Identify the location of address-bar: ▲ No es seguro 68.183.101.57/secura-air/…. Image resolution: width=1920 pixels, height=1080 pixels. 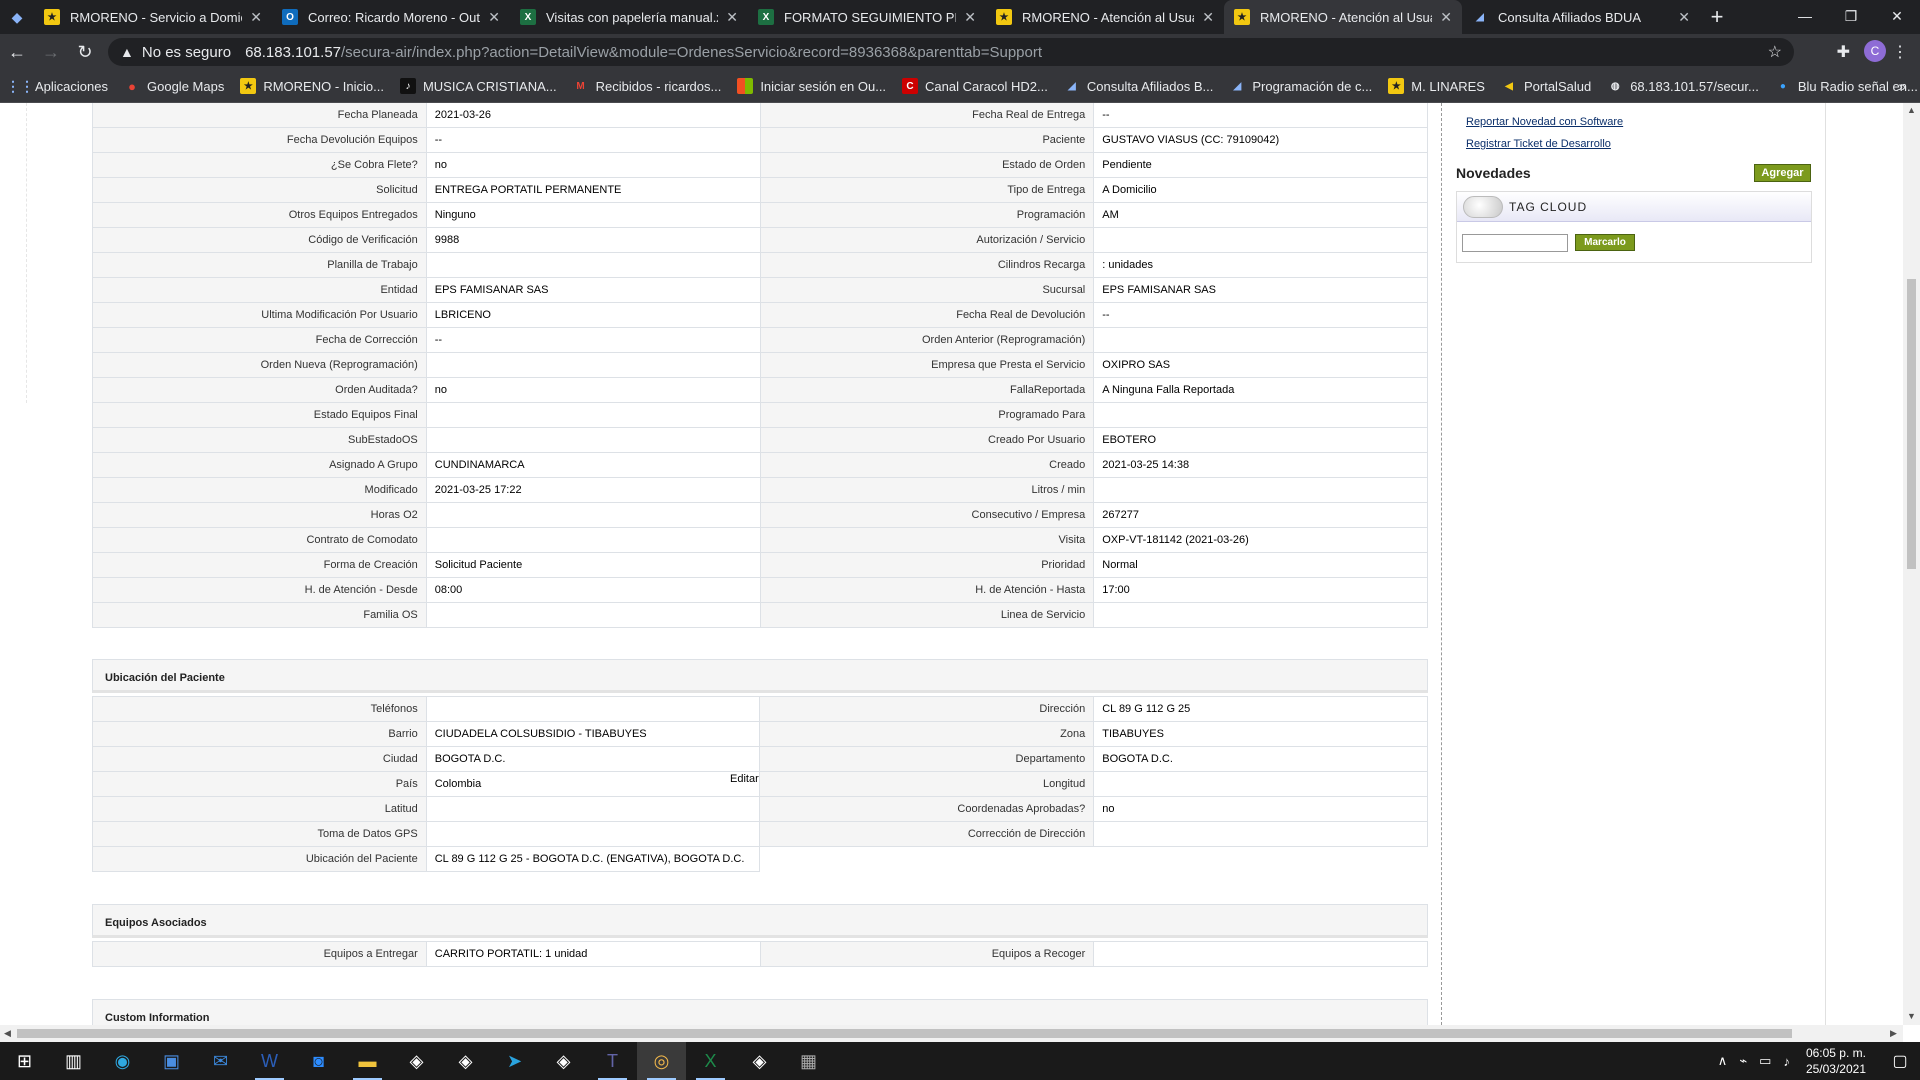
(951, 52).